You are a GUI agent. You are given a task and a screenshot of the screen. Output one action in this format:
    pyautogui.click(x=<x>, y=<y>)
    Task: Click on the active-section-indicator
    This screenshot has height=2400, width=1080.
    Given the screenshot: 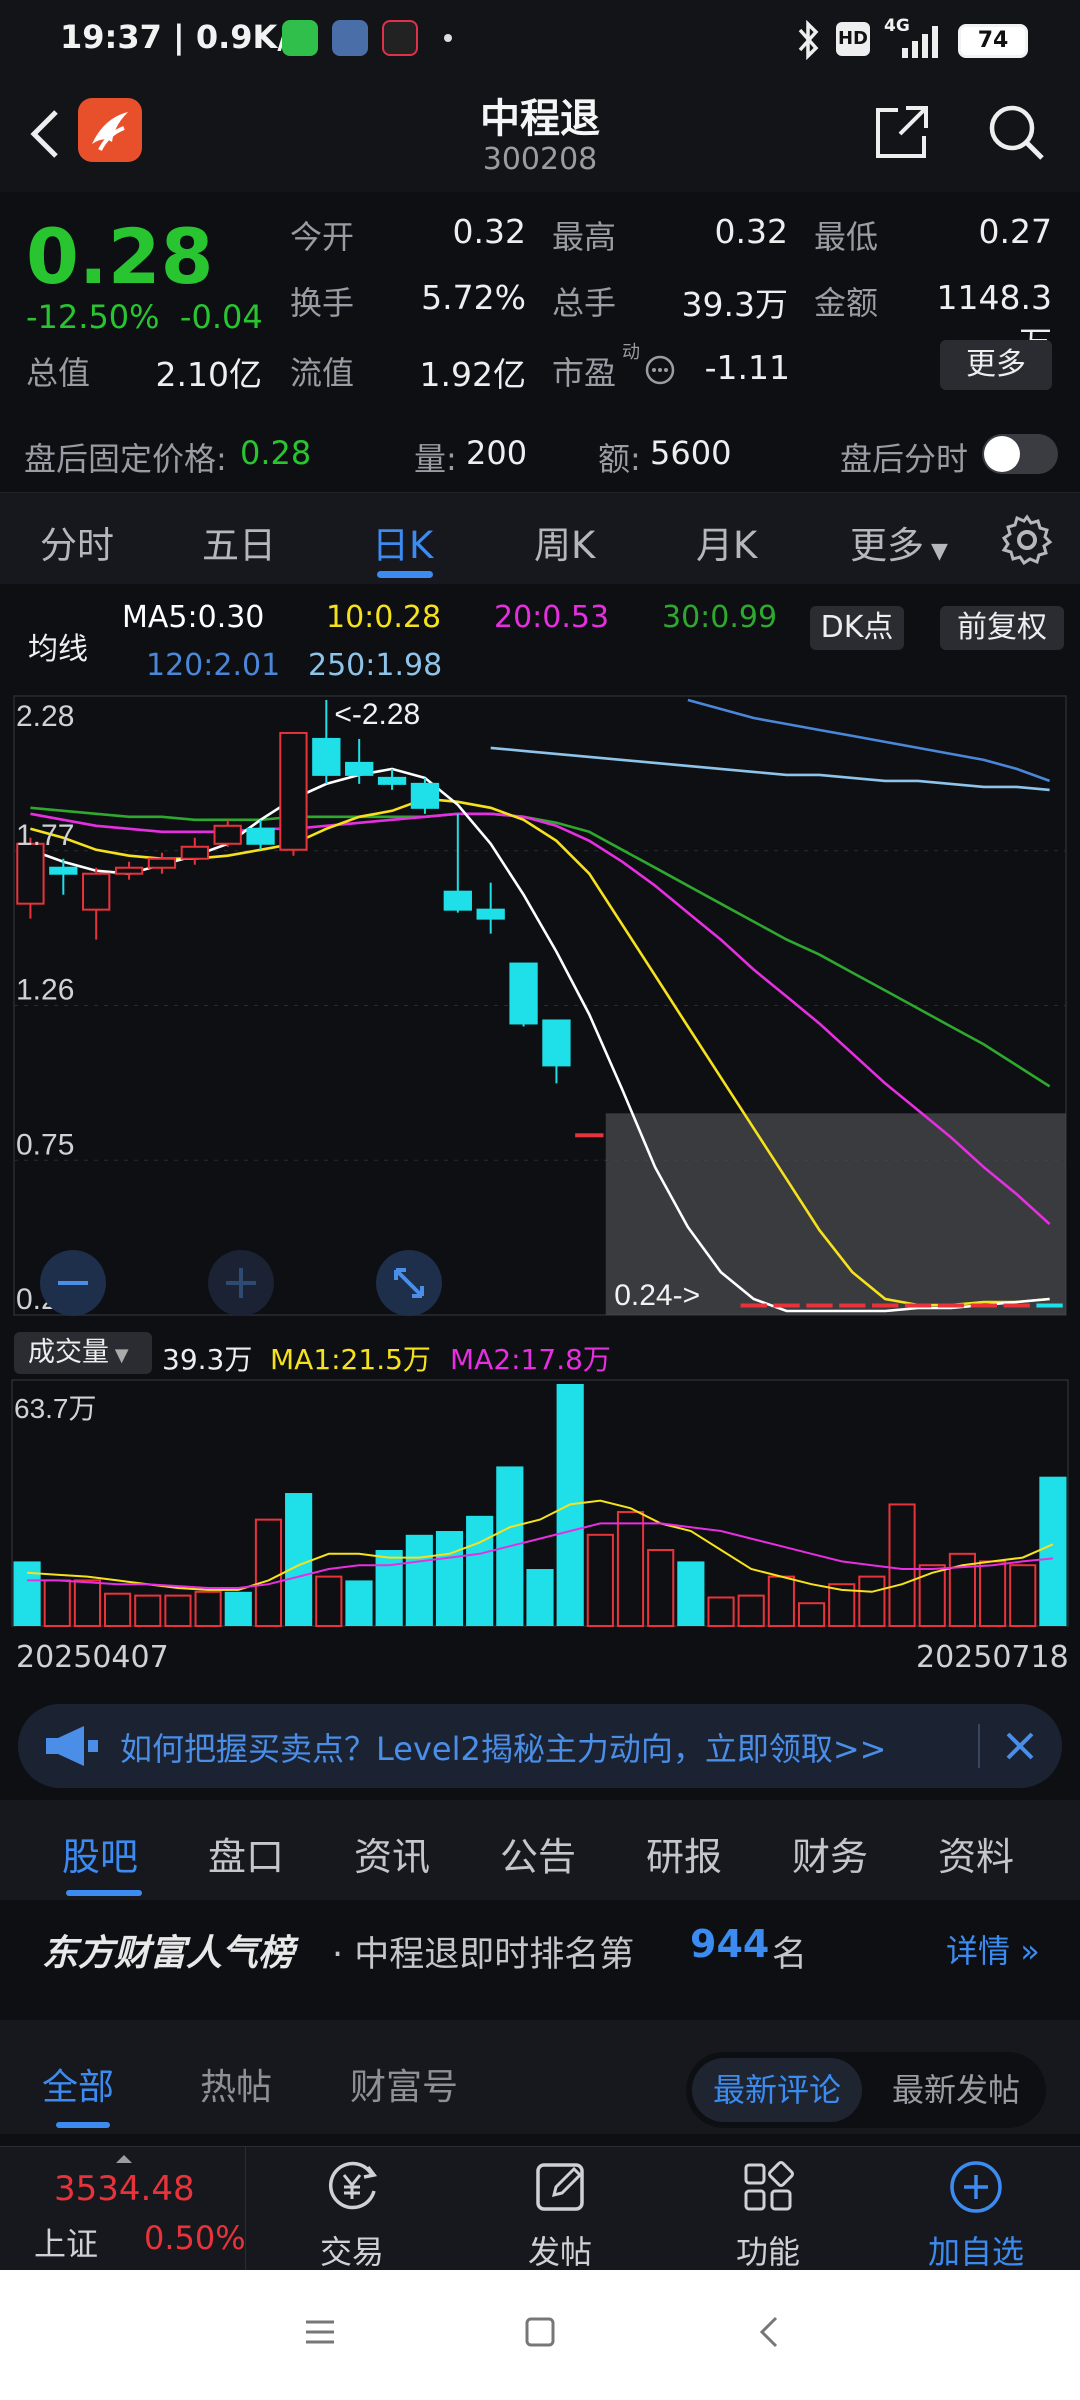 What is the action you would take?
    pyautogui.click(x=104, y=1893)
    